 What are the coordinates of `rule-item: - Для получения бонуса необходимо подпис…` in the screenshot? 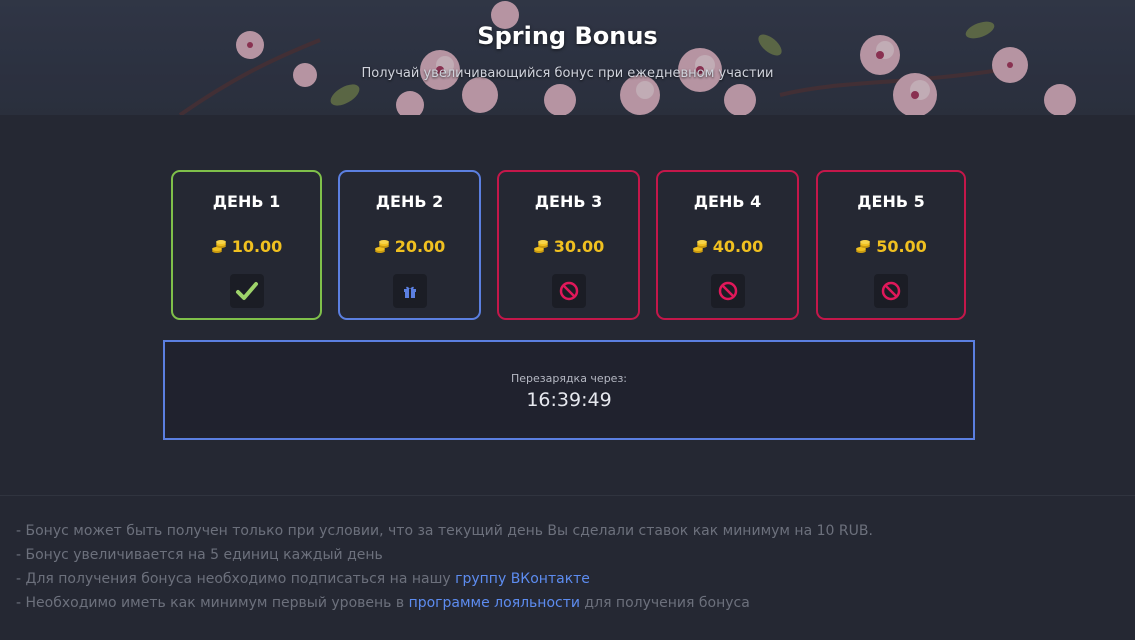 It's located at (303, 579).